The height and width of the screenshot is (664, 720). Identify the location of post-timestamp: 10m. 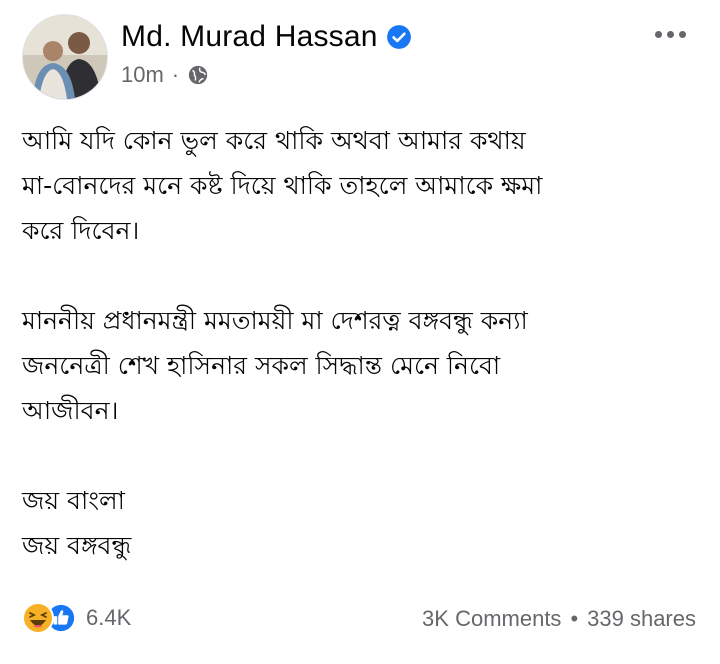
(142, 75).